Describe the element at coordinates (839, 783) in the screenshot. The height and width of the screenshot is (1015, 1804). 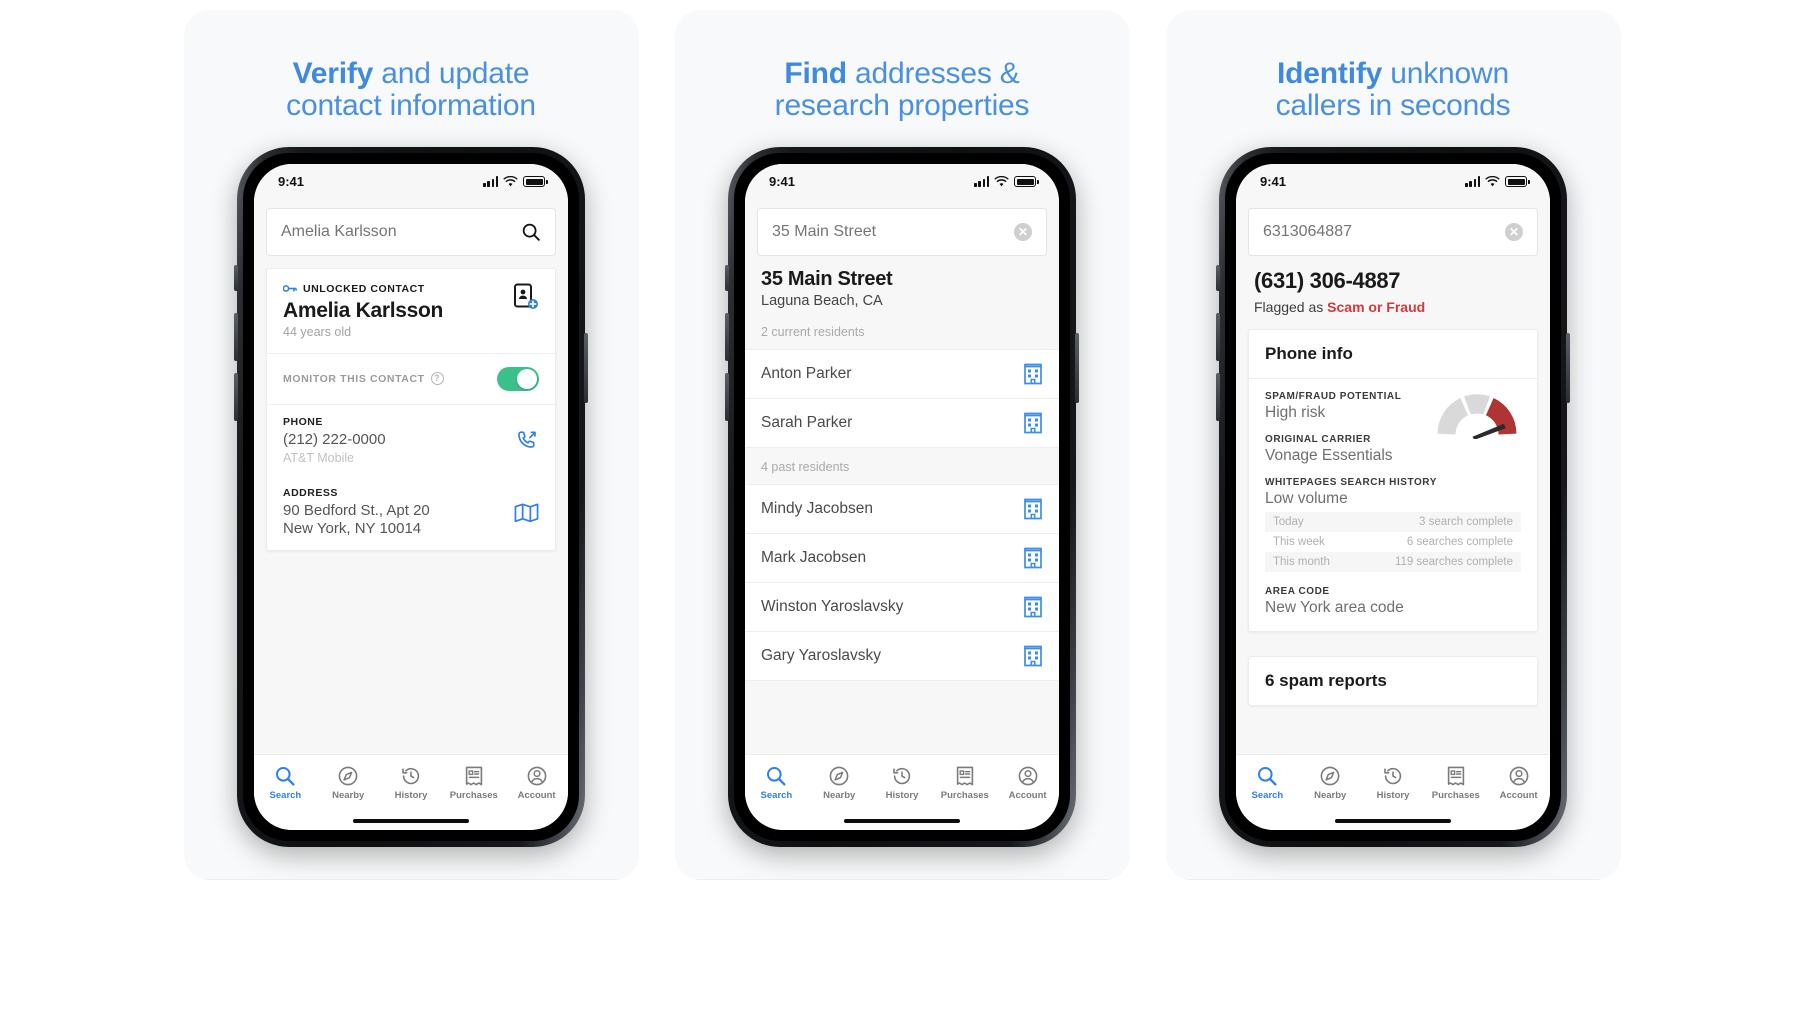
I see `tab-nearby-2: Nearby` at that location.